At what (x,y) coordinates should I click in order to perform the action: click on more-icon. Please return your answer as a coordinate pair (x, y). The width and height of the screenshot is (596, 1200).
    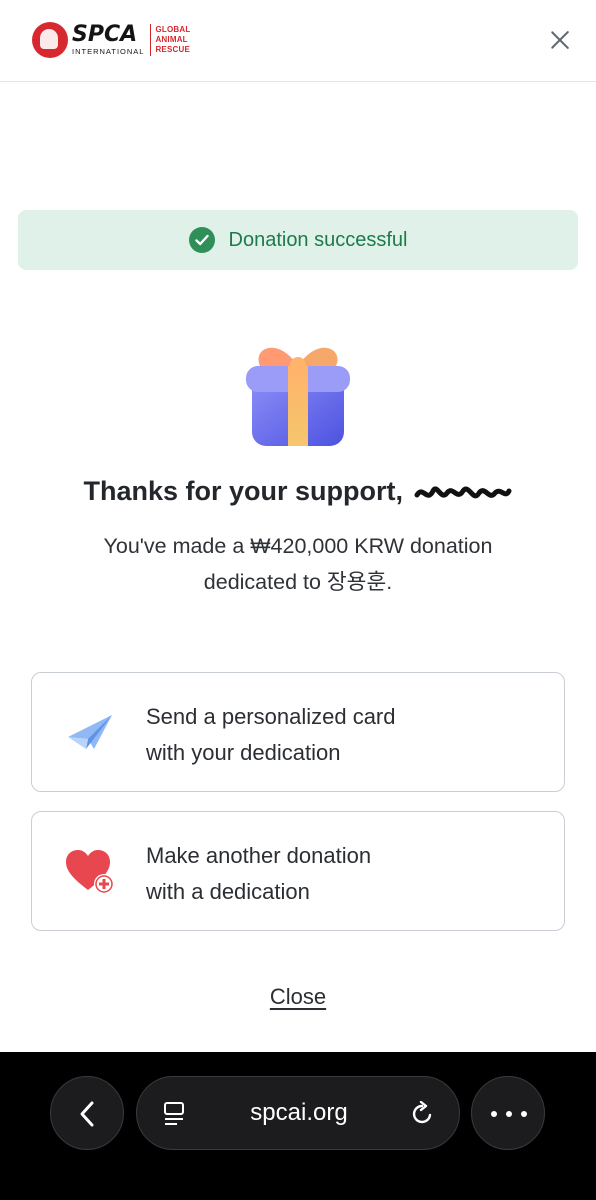
    Looking at the image, I should click on (509, 1114).